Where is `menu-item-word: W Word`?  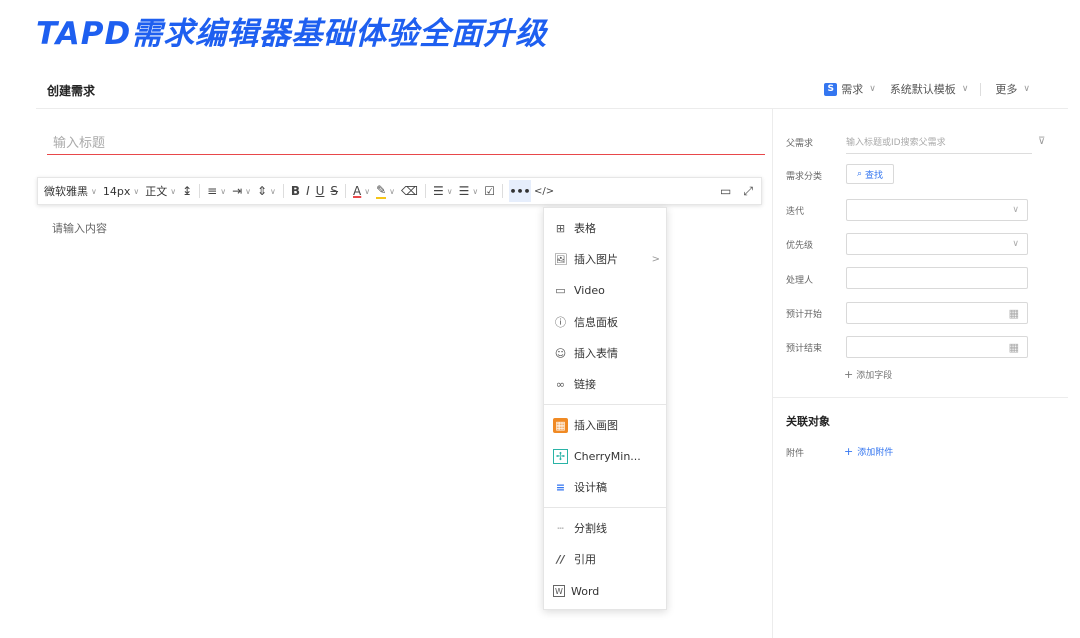 menu-item-word: W Word is located at coordinates (606, 591).